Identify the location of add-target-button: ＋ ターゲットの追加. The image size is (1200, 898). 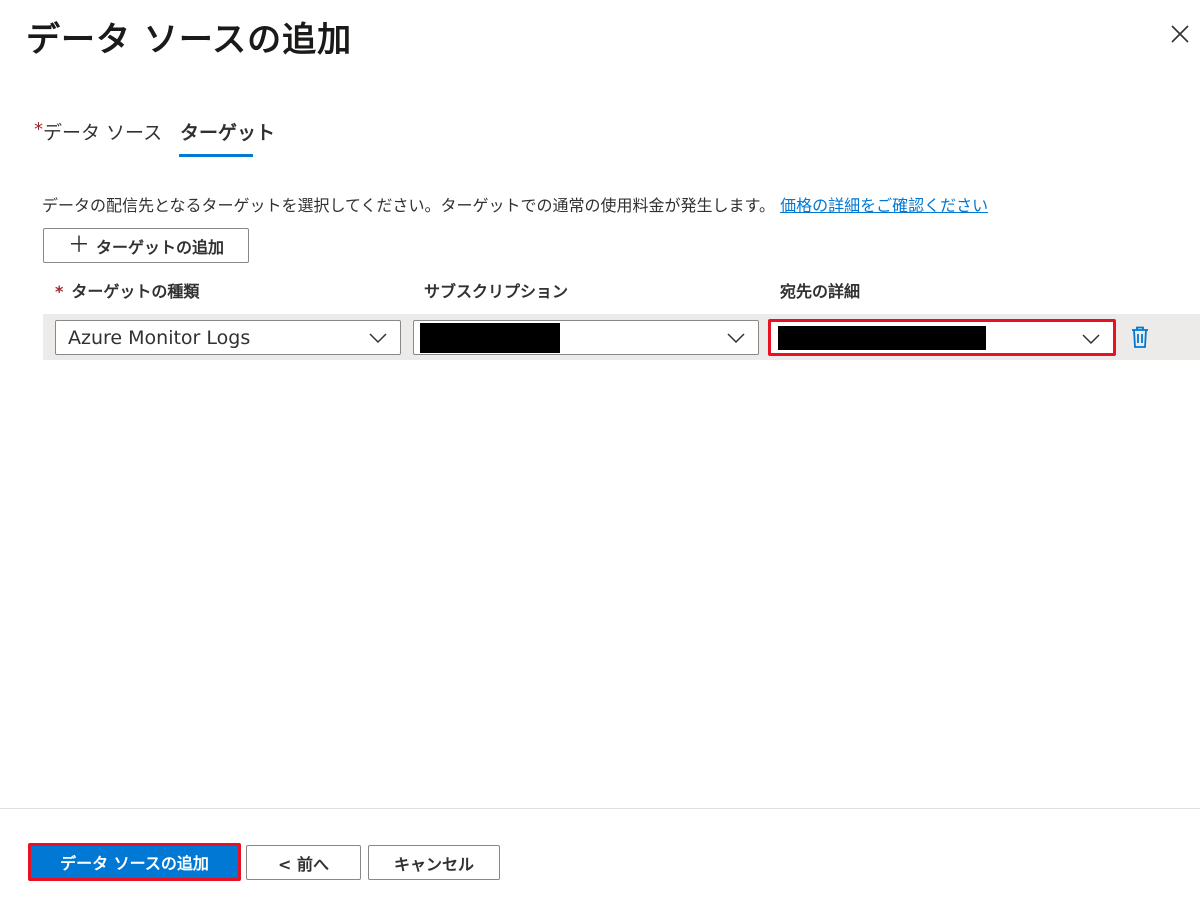
(146, 245).